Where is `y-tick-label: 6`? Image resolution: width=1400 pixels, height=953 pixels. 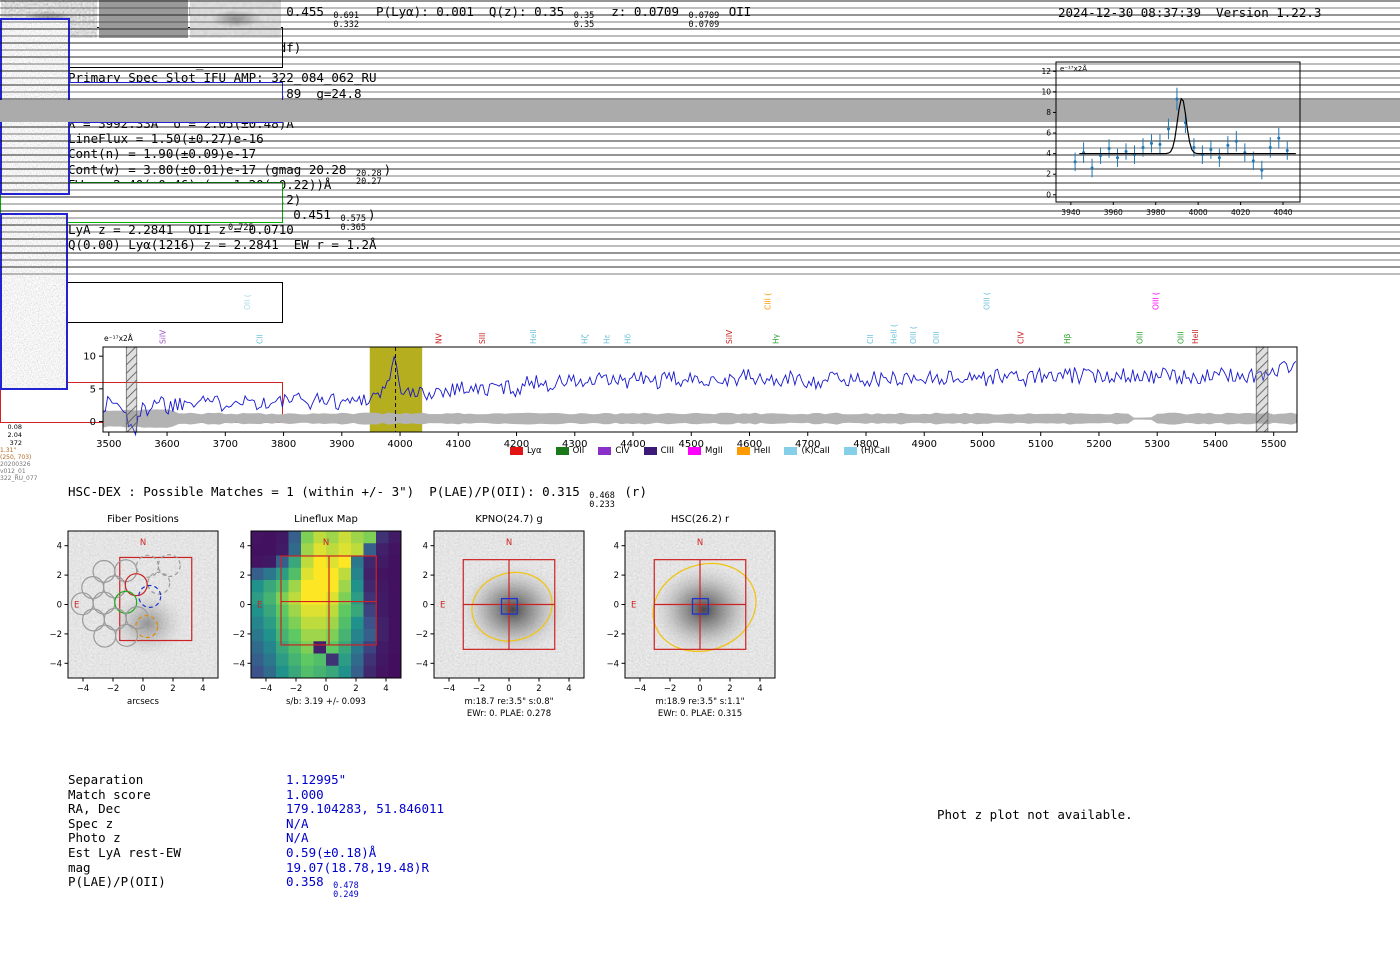 y-tick-label: 6 is located at coordinates (1048, 133).